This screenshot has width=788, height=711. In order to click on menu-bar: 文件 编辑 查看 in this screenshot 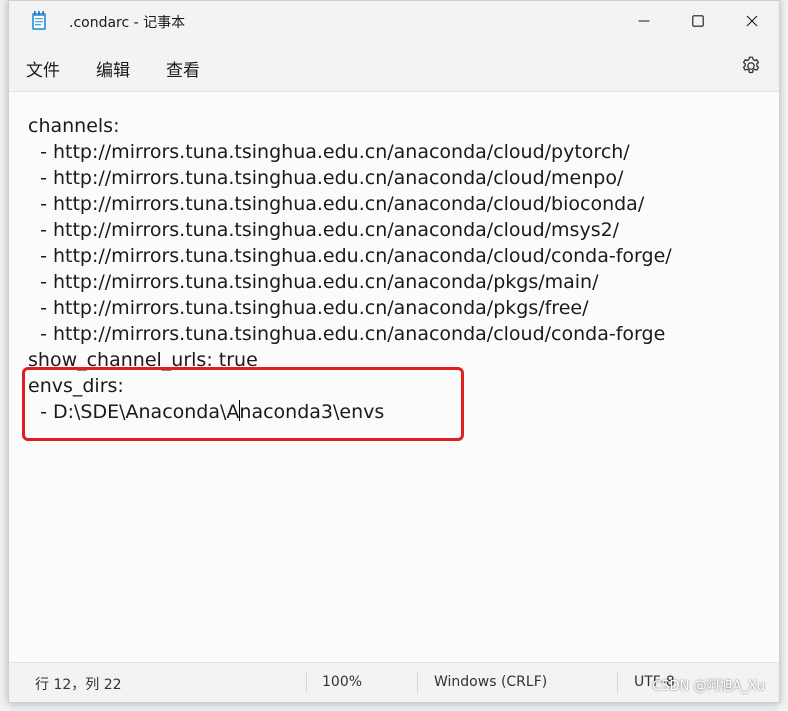, I will do `click(394, 66)`.